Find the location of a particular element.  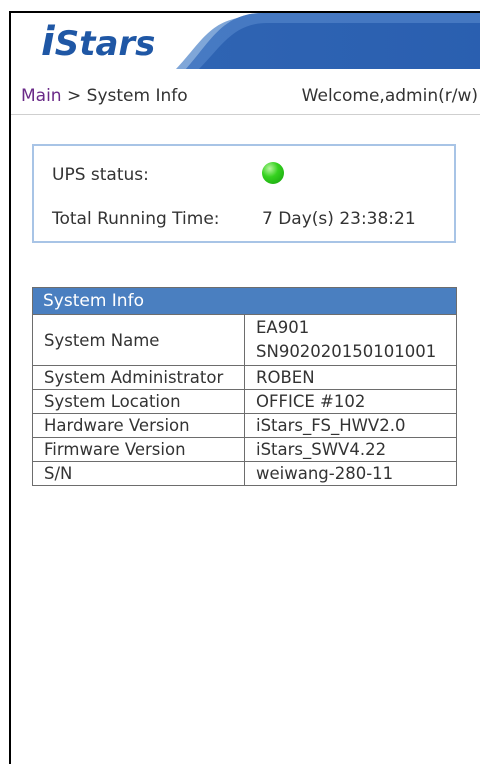

table-row: Hardware Version iStars_FS_HWV2.0 is located at coordinates (244, 425).